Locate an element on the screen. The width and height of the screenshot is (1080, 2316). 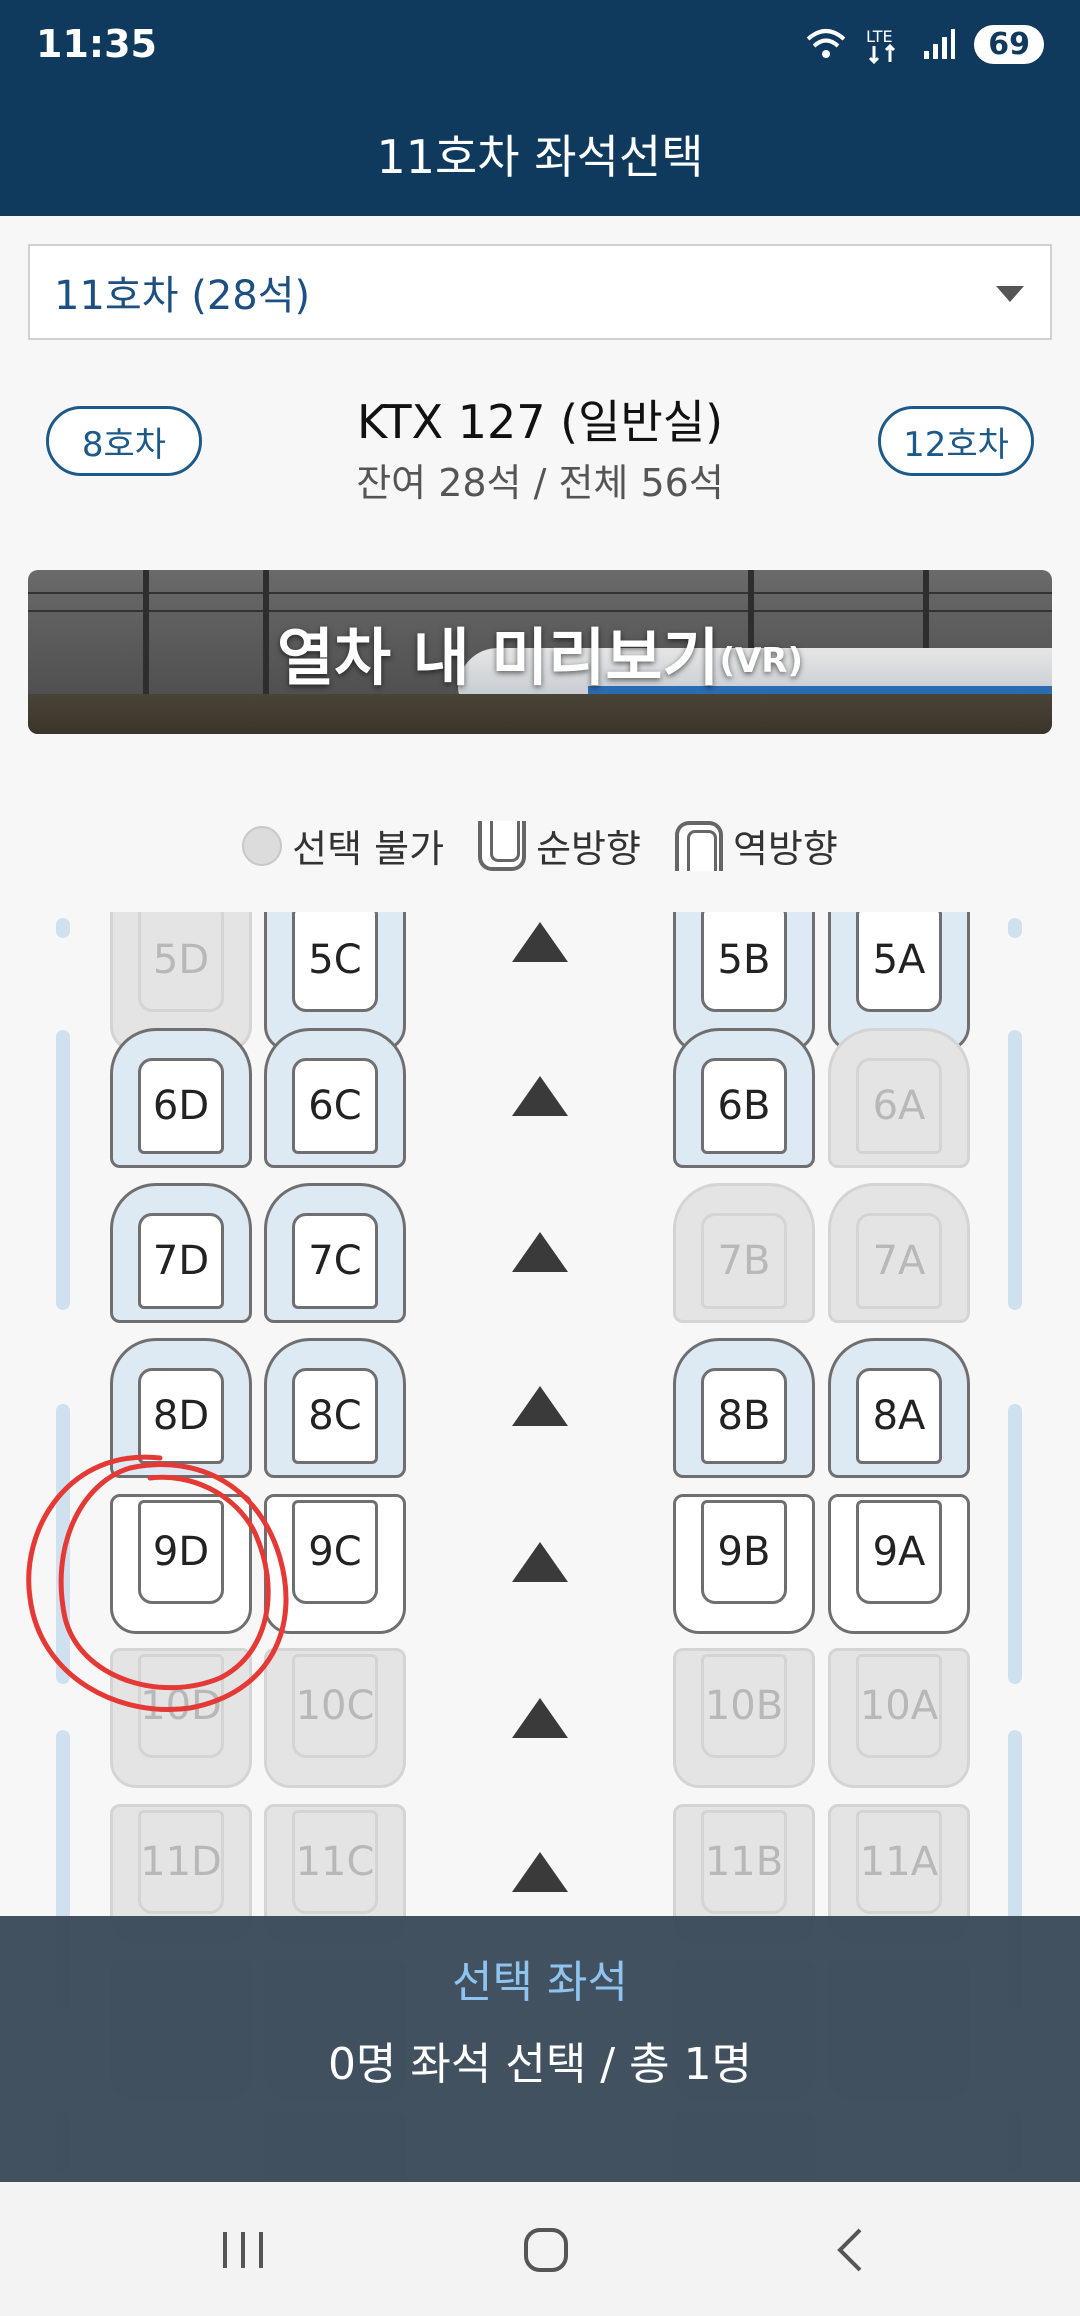
vr-preview-label: 열차 내 미리보기 is located at coordinates (498, 657).